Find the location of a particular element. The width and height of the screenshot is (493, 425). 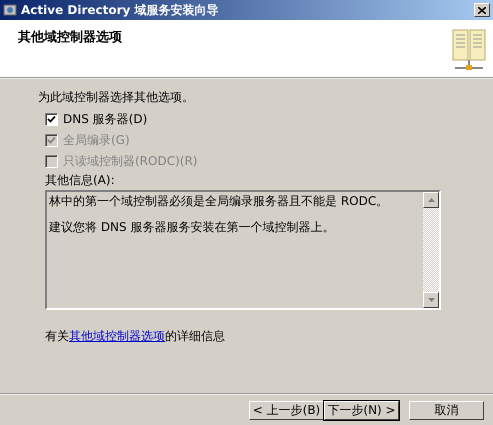

scrollbar is located at coordinates (431, 250).